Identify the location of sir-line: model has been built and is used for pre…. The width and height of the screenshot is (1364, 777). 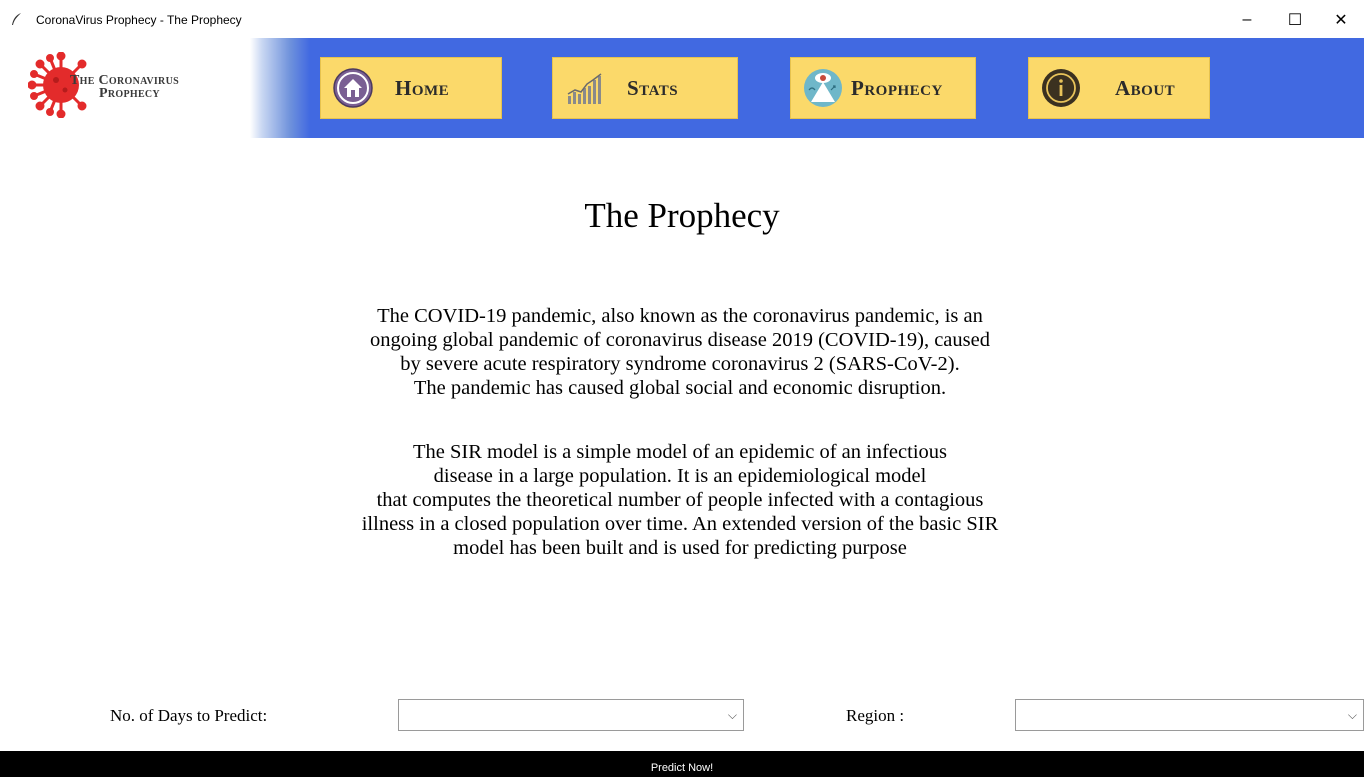
(680, 548).